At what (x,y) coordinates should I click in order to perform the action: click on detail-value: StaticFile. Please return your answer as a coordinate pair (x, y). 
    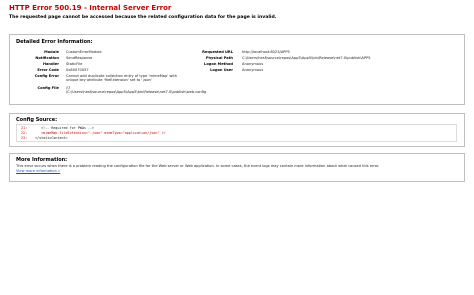
    Looking at the image, I should click on (74, 64).